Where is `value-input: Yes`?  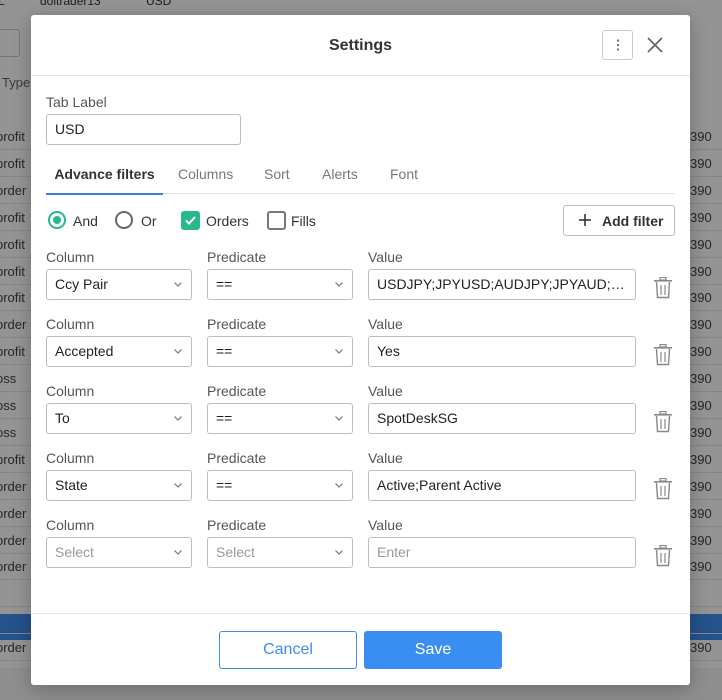 value-input: Yes is located at coordinates (502, 351).